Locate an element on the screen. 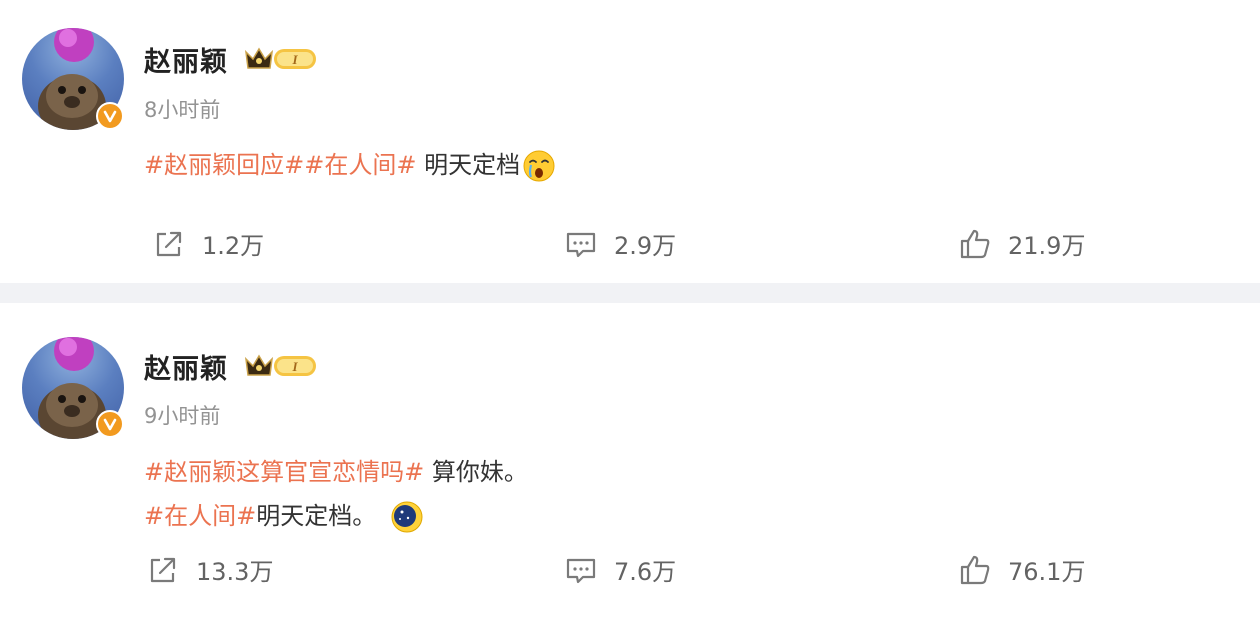 This screenshot has height=634, width=1260. share-button: 1.2万 is located at coordinates (208, 243).